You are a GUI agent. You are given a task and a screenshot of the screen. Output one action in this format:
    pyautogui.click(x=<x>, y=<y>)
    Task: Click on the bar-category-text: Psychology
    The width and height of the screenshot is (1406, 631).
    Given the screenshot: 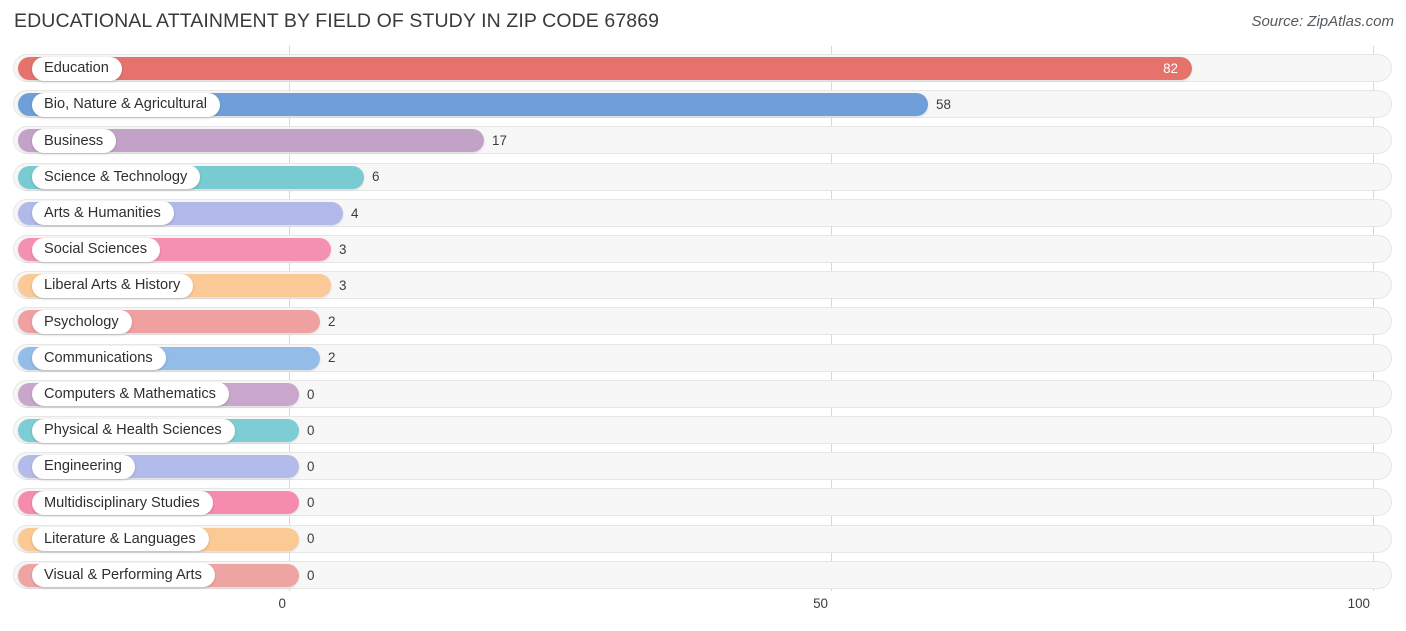 What is the action you would take?
    pyautogui.click(x=81, y=321)
    